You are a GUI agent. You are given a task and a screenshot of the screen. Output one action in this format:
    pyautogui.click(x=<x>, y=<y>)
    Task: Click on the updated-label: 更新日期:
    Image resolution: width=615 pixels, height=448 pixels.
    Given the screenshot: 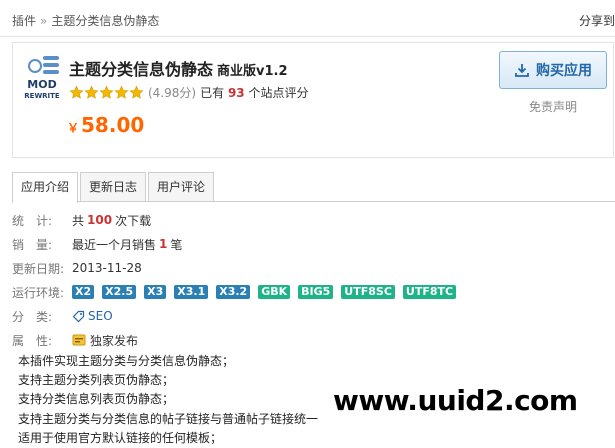 What is the action you would take?
    pyautogui.click(x=38, y=268)
    